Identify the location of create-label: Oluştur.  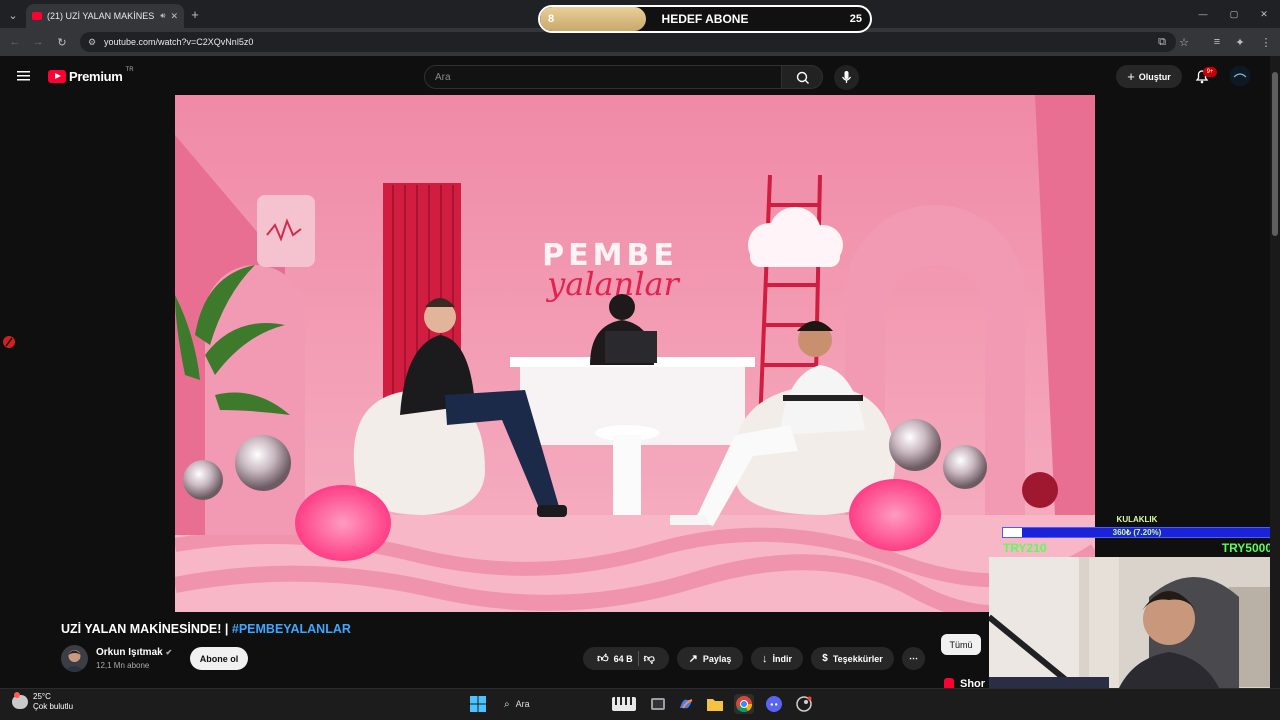
(1154, 76).